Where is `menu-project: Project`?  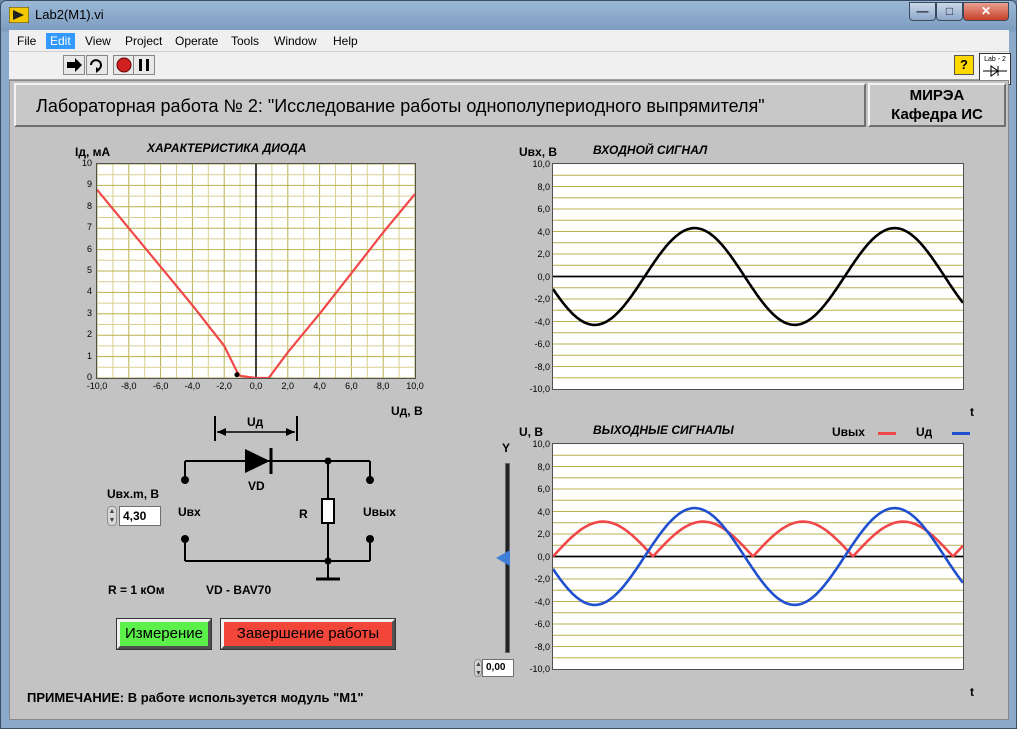
menu-project: Project is located at coordinates (143, 41).